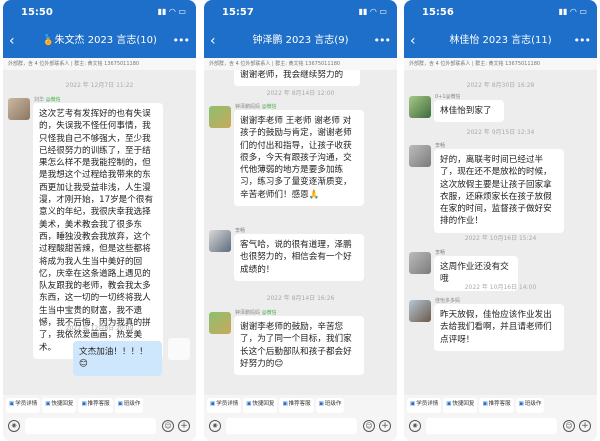 Image resolution: width=600 pixels, height=441 pixels. I want to click on header: 15:50 ▮▮ ◠ ▭ ‹ 🏅朱文杰 2023 言志(10) •••, so click(99, 29).